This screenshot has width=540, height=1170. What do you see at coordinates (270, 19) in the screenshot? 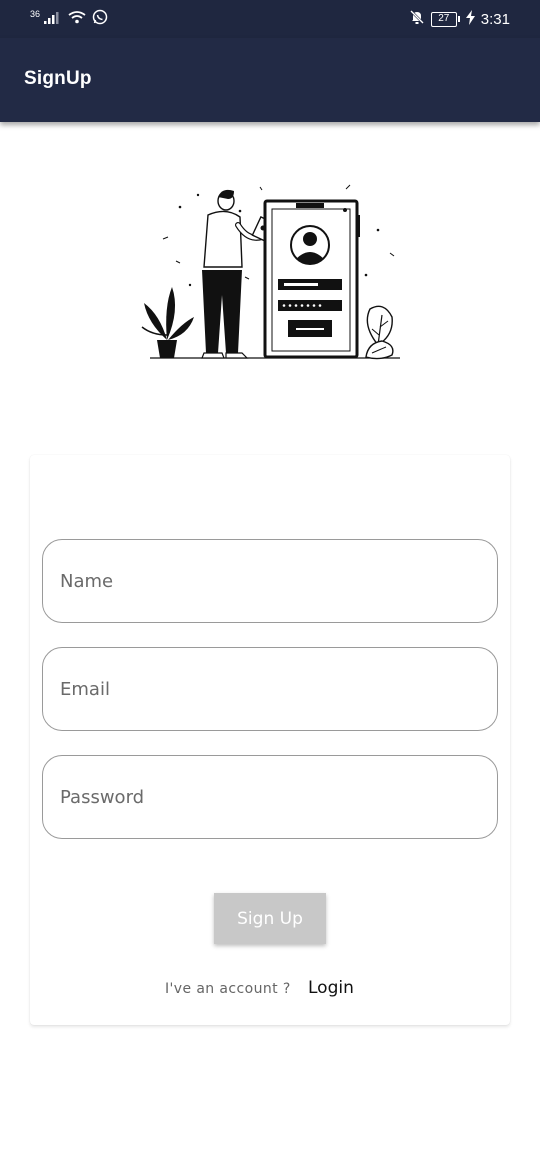
I see `status-bar: 36 27 3:31` at bounding box center [270, 19].